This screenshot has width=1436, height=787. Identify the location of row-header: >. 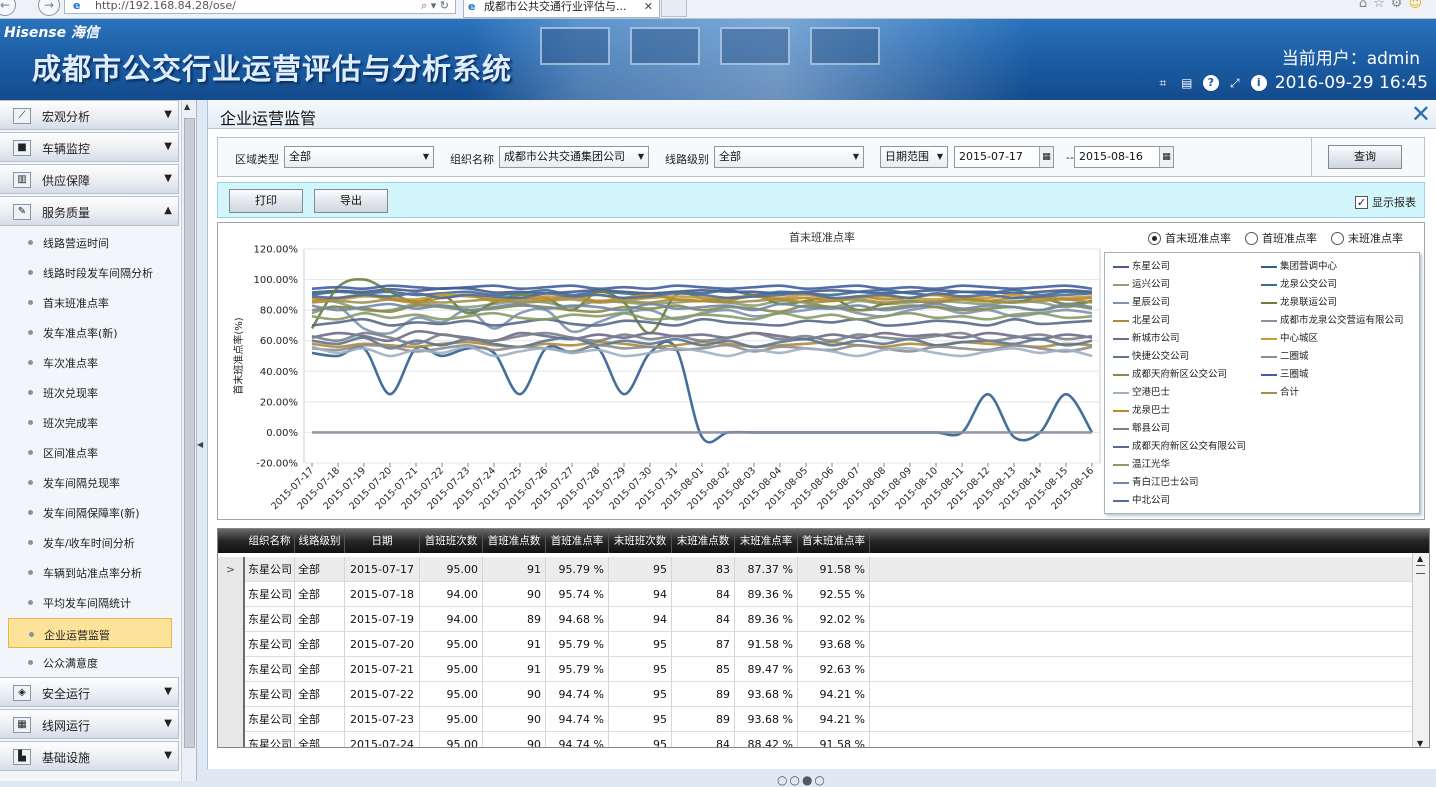
(231, 569).